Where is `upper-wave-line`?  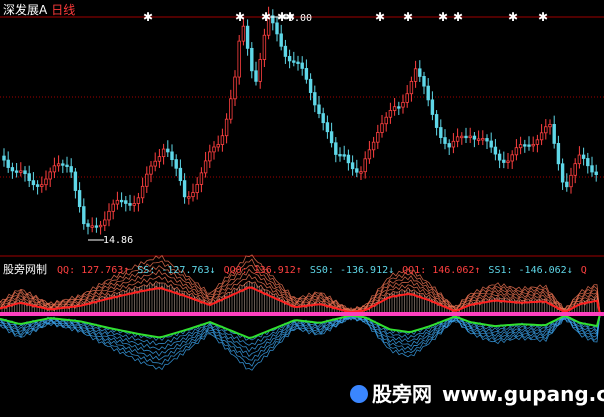 upper-wave-line is located at coordinates (302, 294).